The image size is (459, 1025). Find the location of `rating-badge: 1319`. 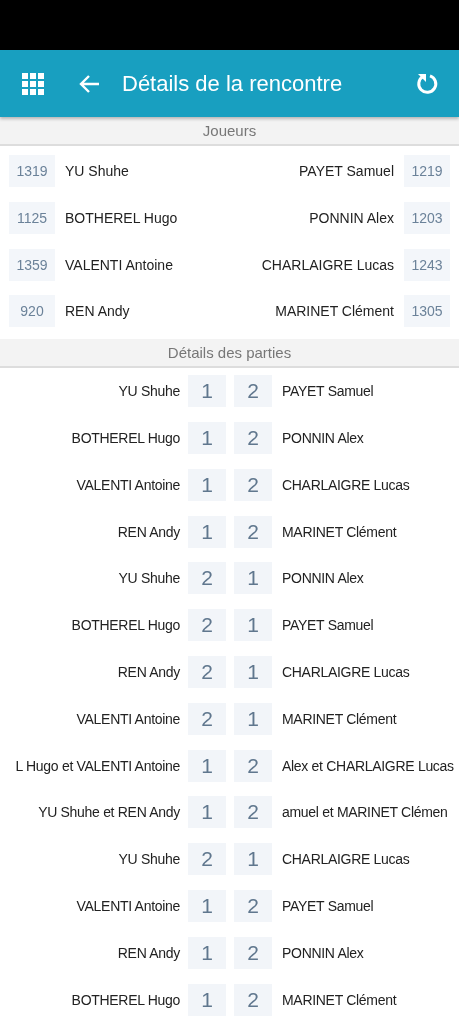

rating-badge: 1319 is located at coordinates (32, 171).